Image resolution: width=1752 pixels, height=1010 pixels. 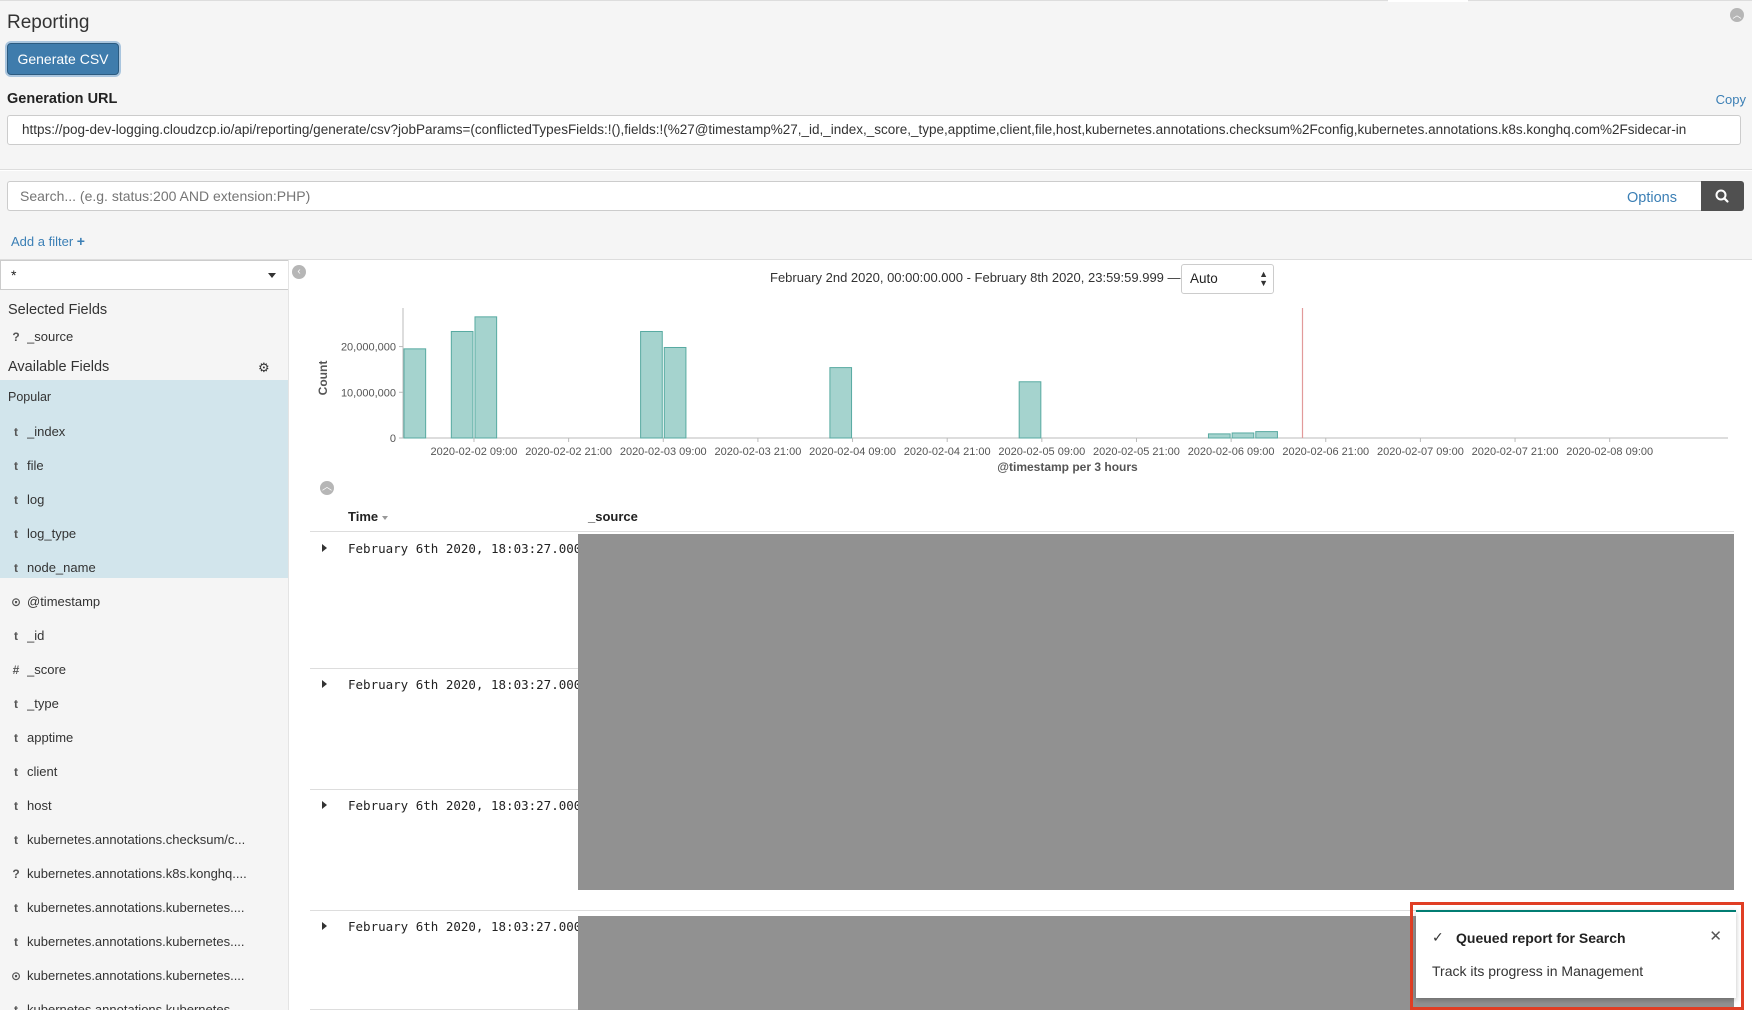 What do you see at coordinates (1325, 452) in the screenshot?
I see `x-tick-label: 2020-02-06 21:00` at bounding box center [1325, 452].